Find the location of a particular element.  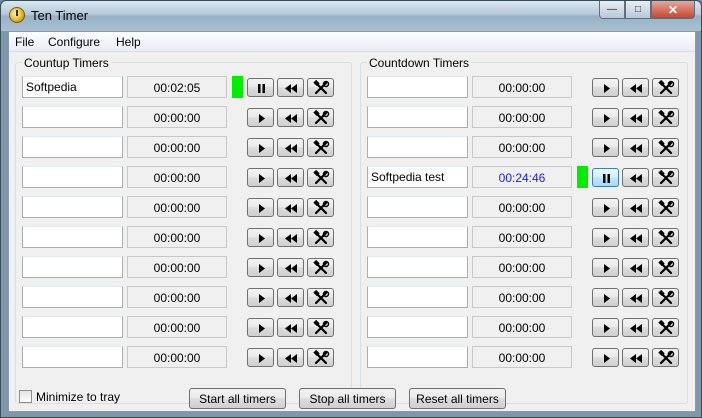

menu-help: Help is located at coordinates (128, 42).